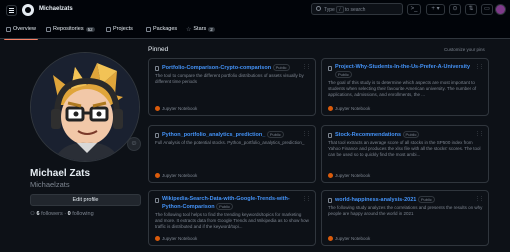 This screenshot has width=510, height=252. What do you see at coordinates (134, 144) in the screenshot?
I see `smiley-icon: ☺` at bounding box center [134, 144].